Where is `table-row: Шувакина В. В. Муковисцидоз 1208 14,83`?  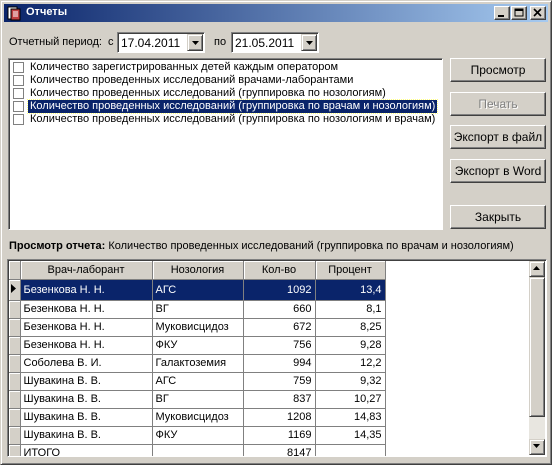 table-row: Шувакина В. В. Муковисцидоз 1208 14,83 is located at coordinates (197, 417).